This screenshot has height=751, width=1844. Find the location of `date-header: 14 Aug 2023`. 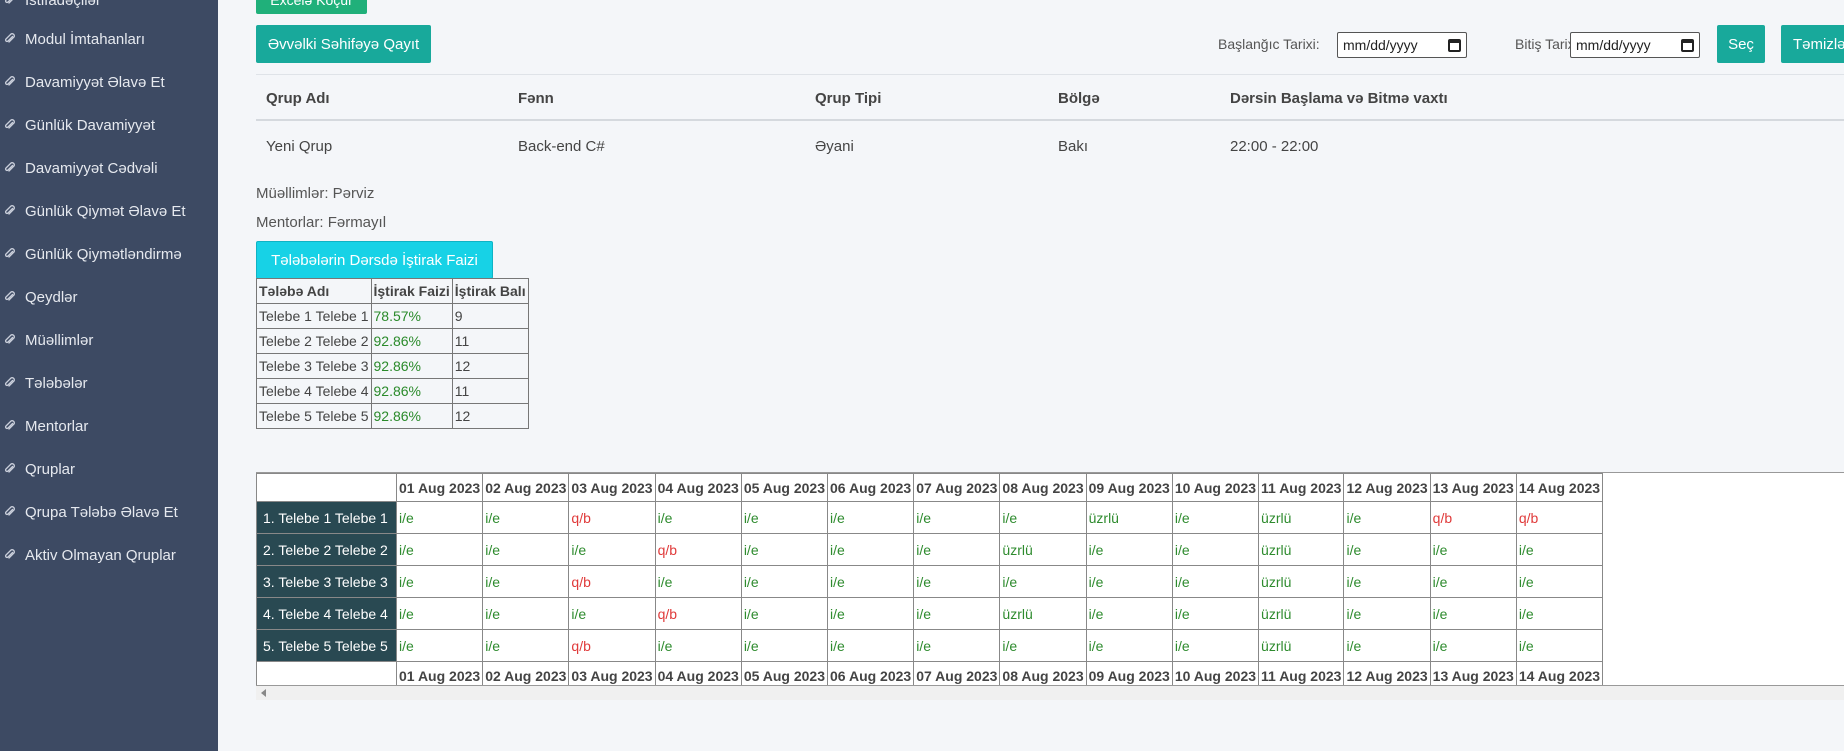

date-header: 14 Aug 2023 is located at coordinates (1559, 673).